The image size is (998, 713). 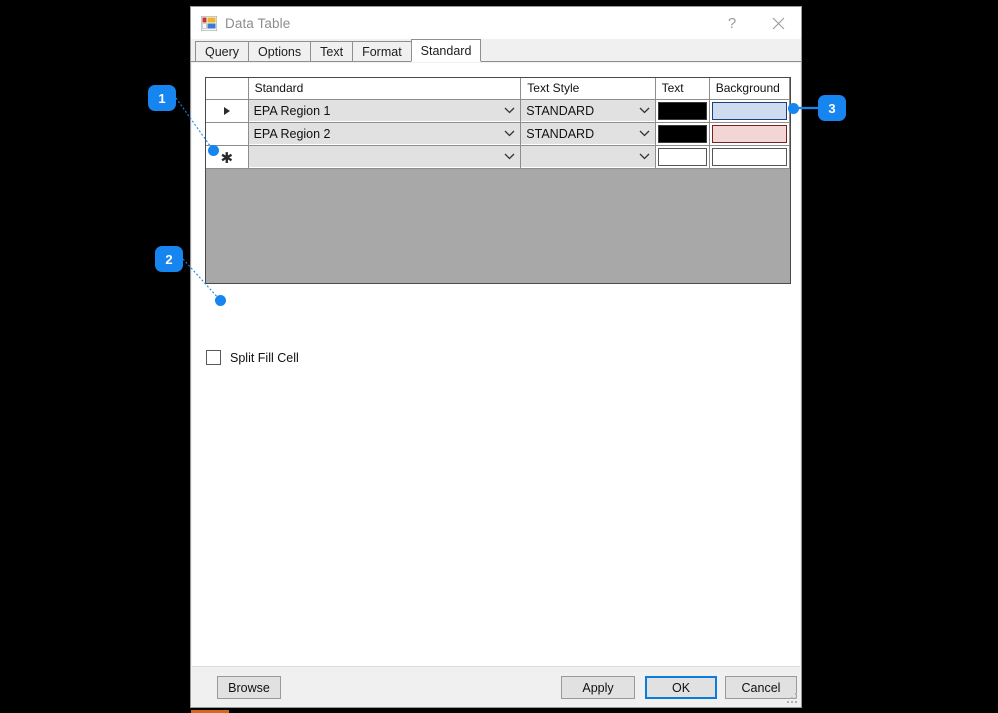 I want to click on cell-text-color-new, so click(x=682, y=157).